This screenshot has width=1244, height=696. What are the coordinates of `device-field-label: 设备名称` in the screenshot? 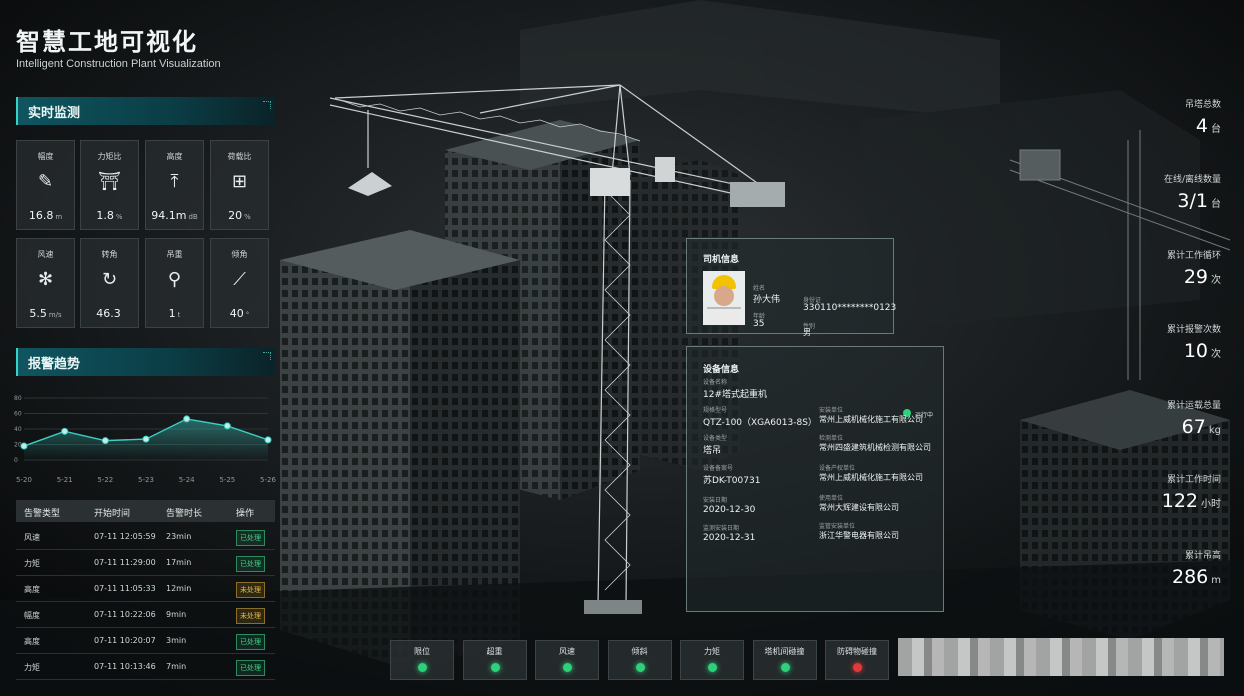 It's located at (715, 382).